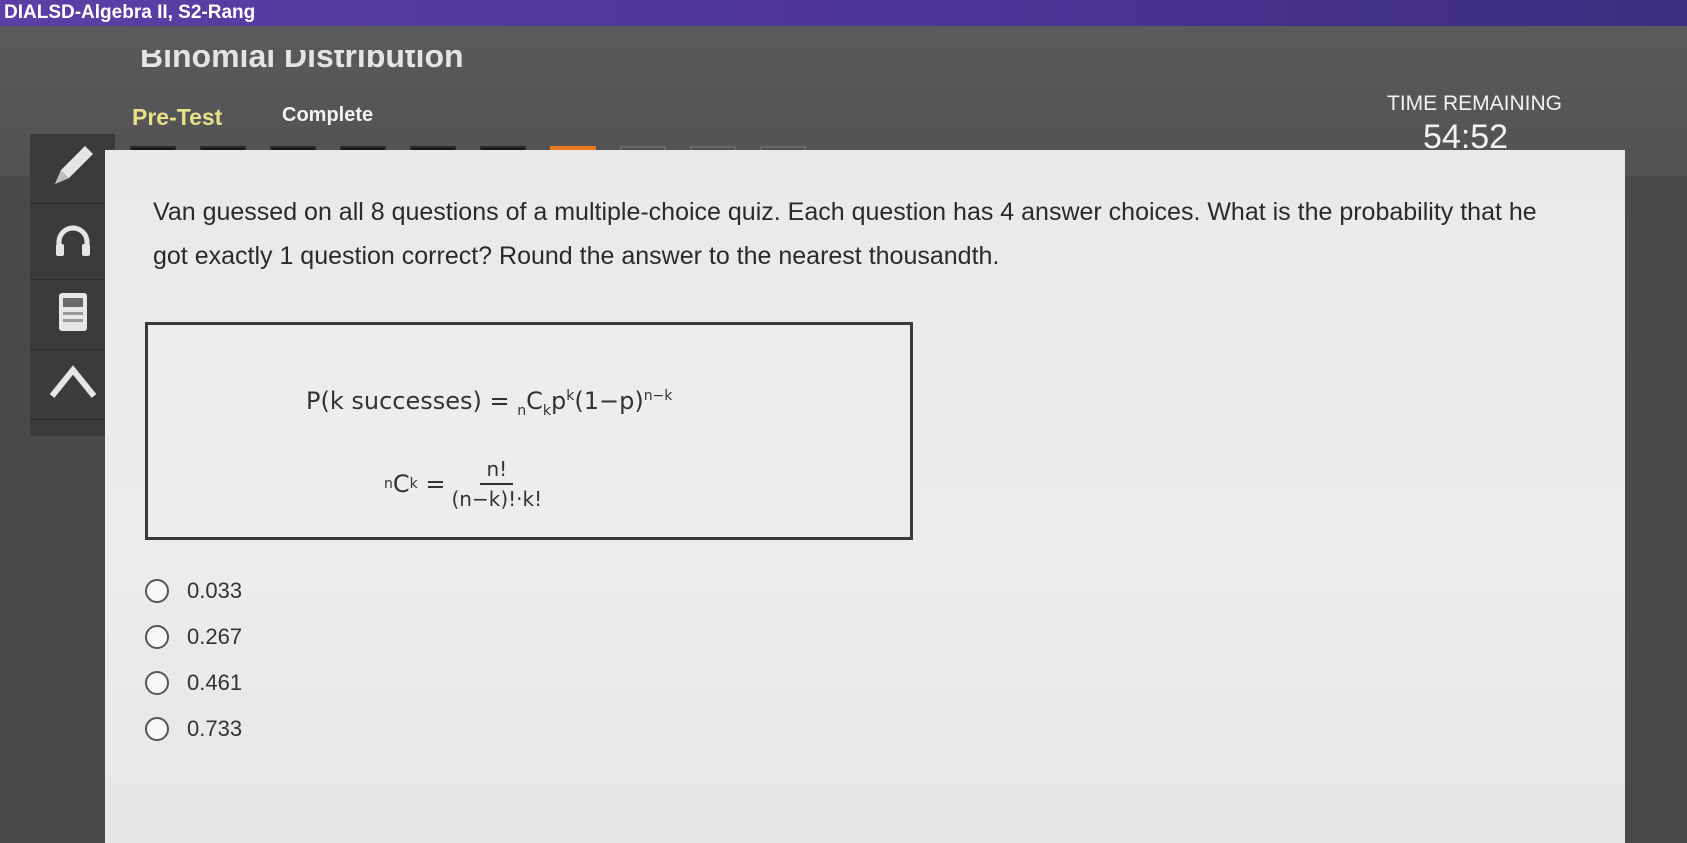 This screenshot has width=1687, height=843. What do you see at coordinates (302, 59) in the screenshot?
I see `lesson-title: Binomial Distribution` at bounding box center [302, 59].